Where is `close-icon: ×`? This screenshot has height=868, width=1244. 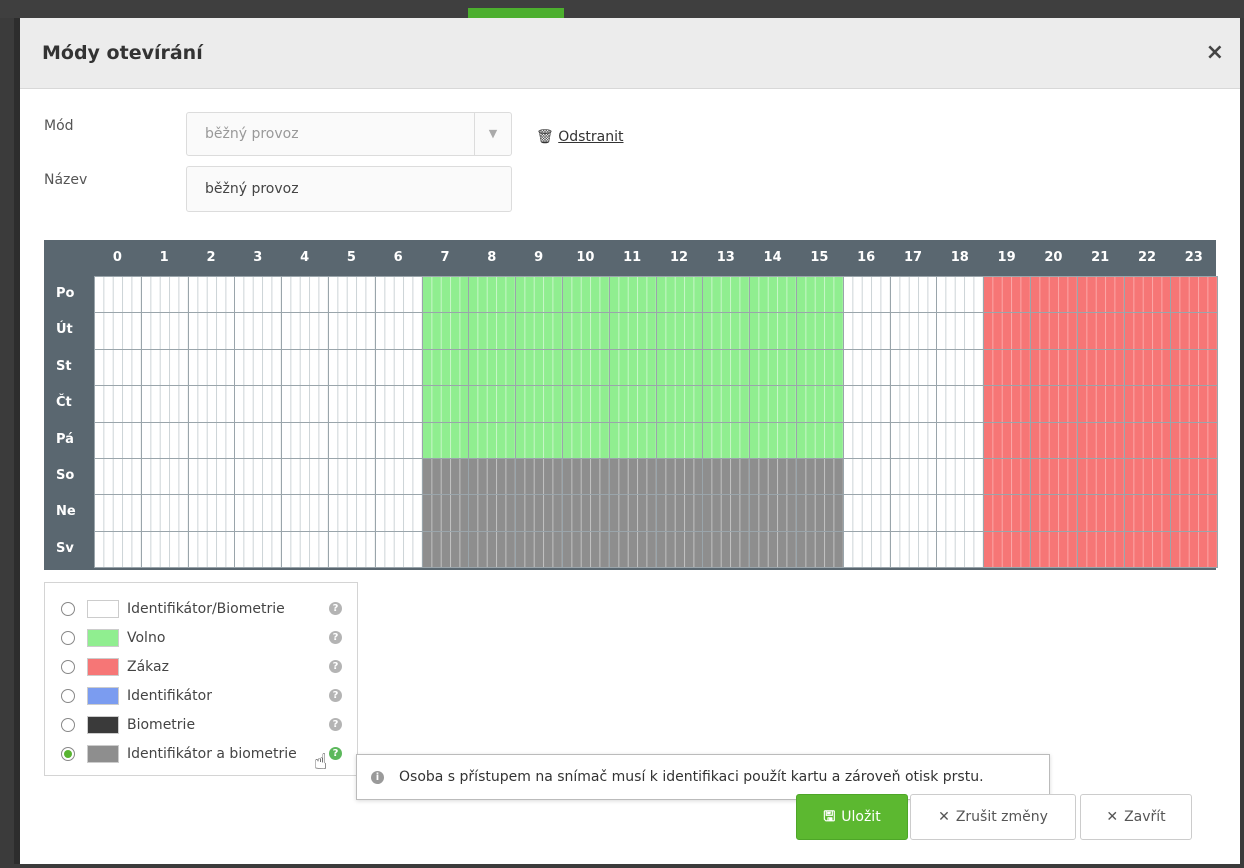
close-icon: × is located at coordinates (1215, 52).